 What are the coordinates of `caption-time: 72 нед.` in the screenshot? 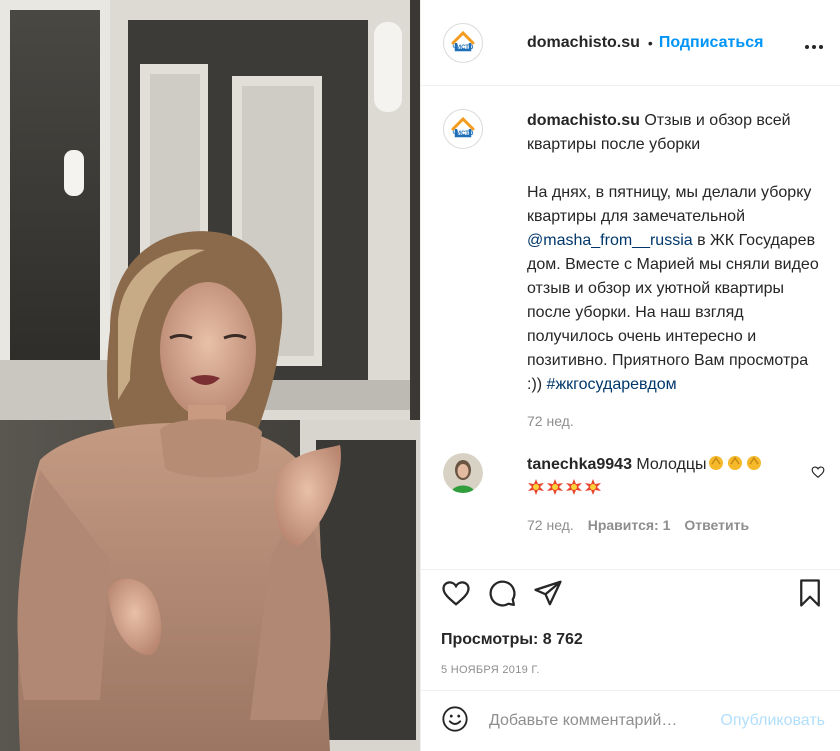 It's located at (676, 421).